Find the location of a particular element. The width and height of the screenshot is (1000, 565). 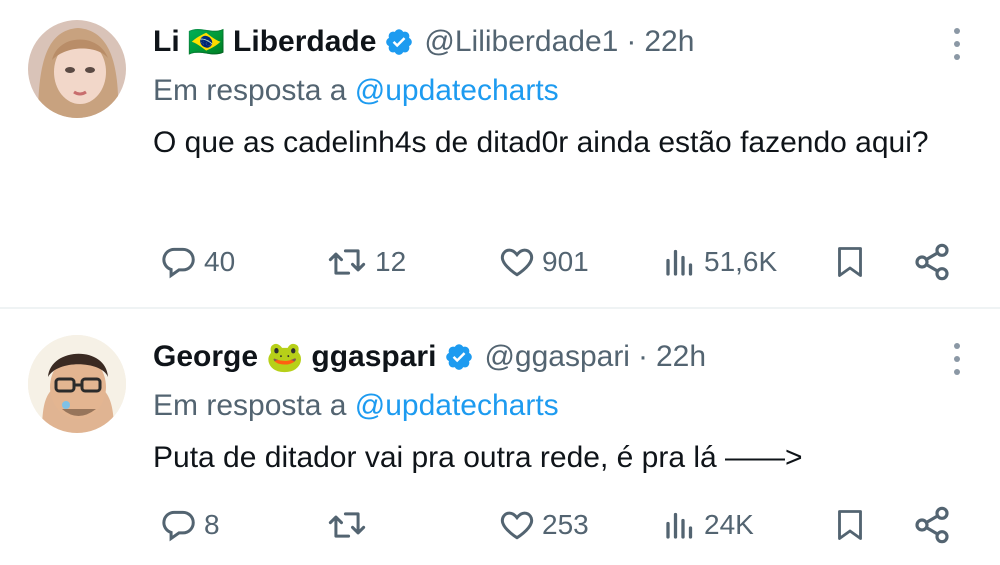

author-handle: @Liliberdade1 is located at coordinates (521, 42).